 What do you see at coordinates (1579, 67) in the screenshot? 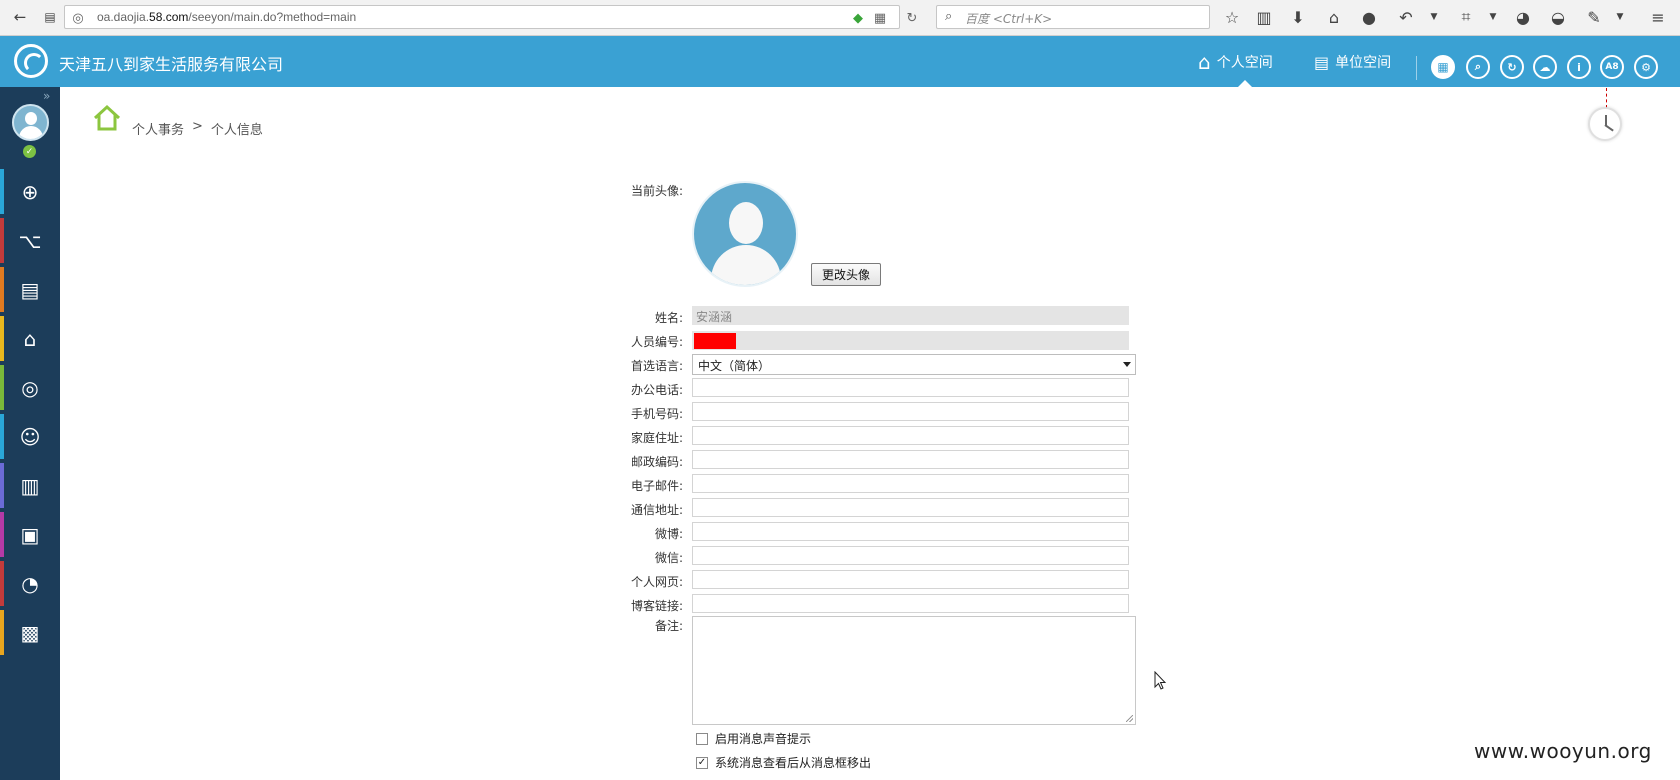
I see `info-icon: i` at bounding box center [1579, 67].